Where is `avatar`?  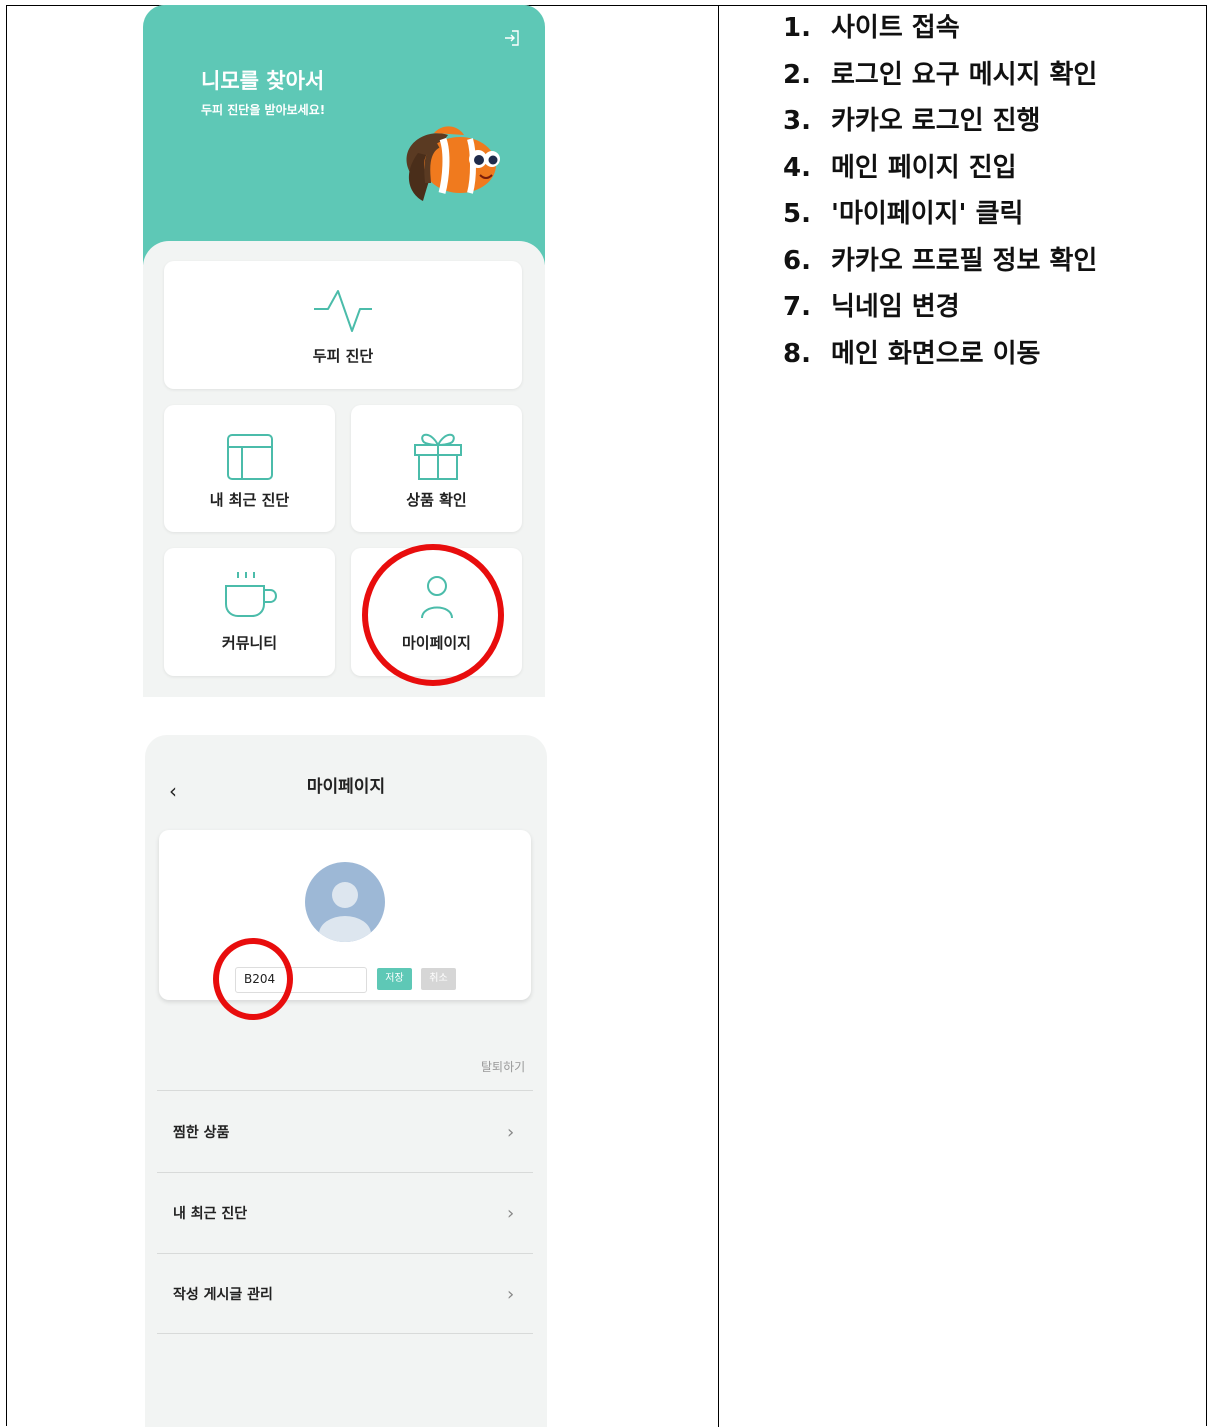 avatar is located at coordinates (345, 902).